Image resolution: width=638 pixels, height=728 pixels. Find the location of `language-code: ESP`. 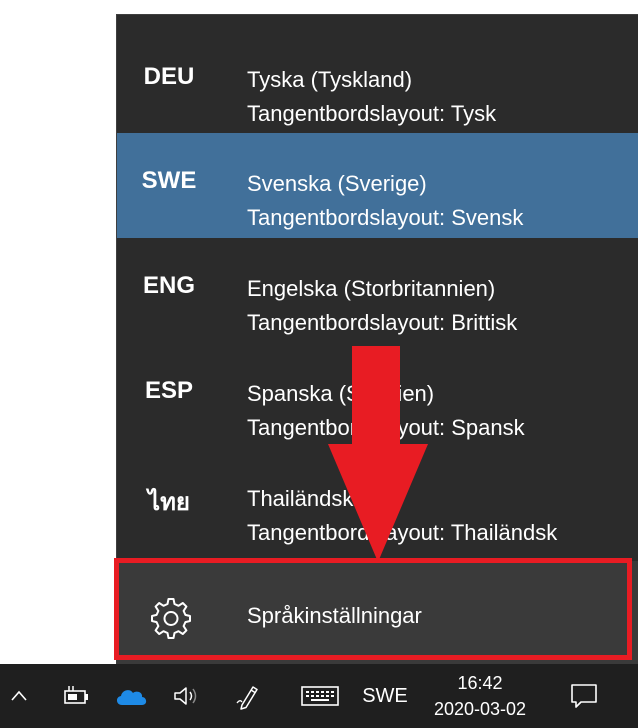

language-code: ESP is located at coordinates (169, 390).